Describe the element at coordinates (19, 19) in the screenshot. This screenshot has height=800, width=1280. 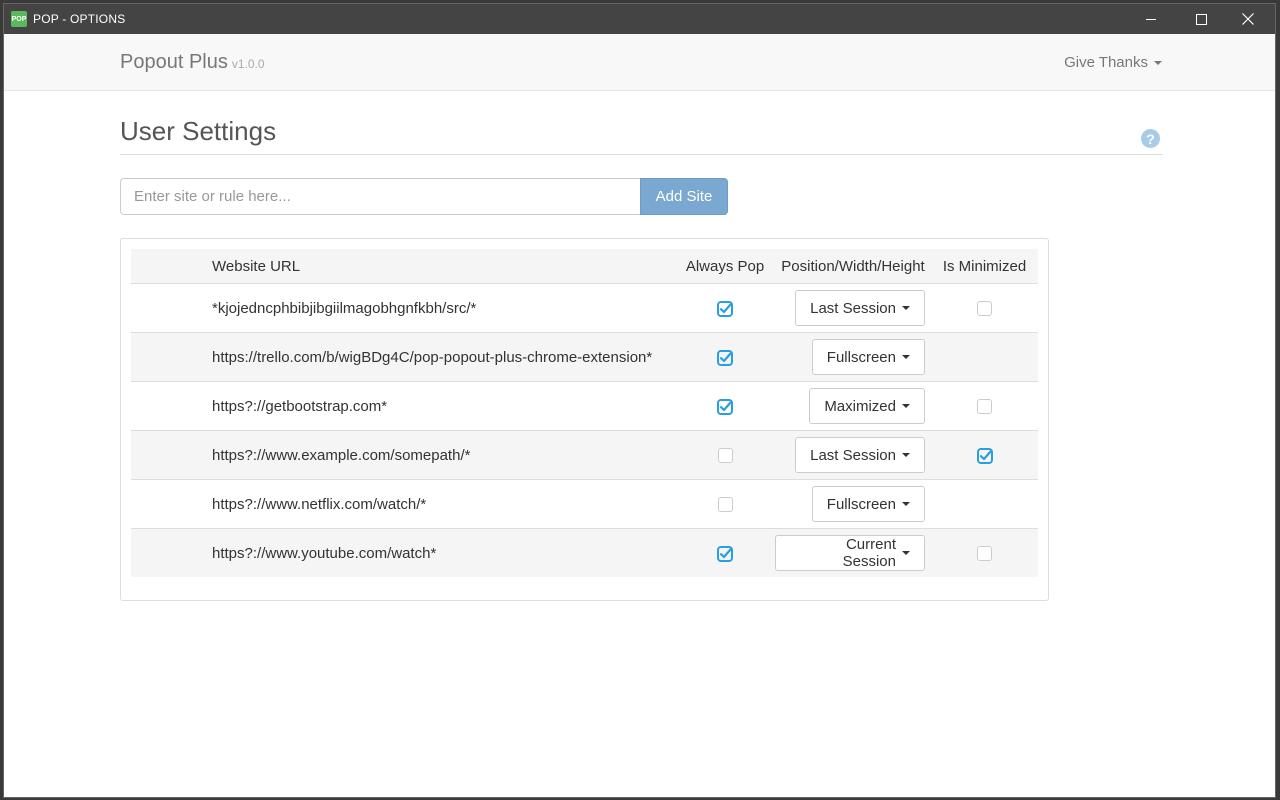
I see `app-icon: POP` at that location.